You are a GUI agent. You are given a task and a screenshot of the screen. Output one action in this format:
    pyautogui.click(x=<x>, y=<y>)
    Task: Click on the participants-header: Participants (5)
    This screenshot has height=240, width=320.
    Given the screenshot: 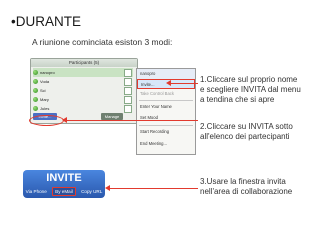 What is the action you would take?
    pyautogui.click(x=84, y=63)
    